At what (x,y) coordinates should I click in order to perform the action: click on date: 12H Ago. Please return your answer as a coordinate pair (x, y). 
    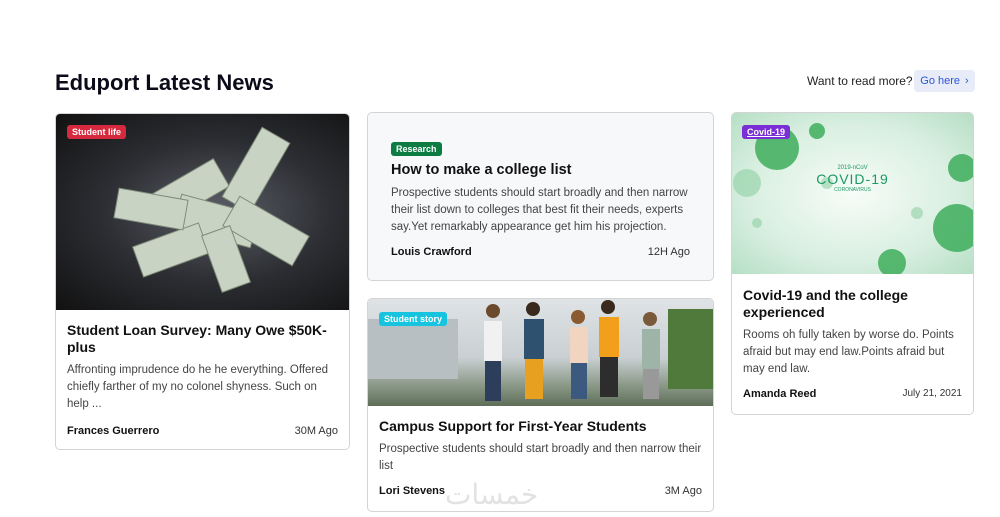
    Looking at the image, I should click on (668, 252).